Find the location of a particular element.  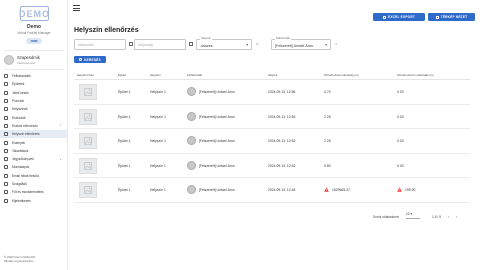

sidebar-item: Eszköz ellenőrzés ⌃ is located at coordinates (34, 126).